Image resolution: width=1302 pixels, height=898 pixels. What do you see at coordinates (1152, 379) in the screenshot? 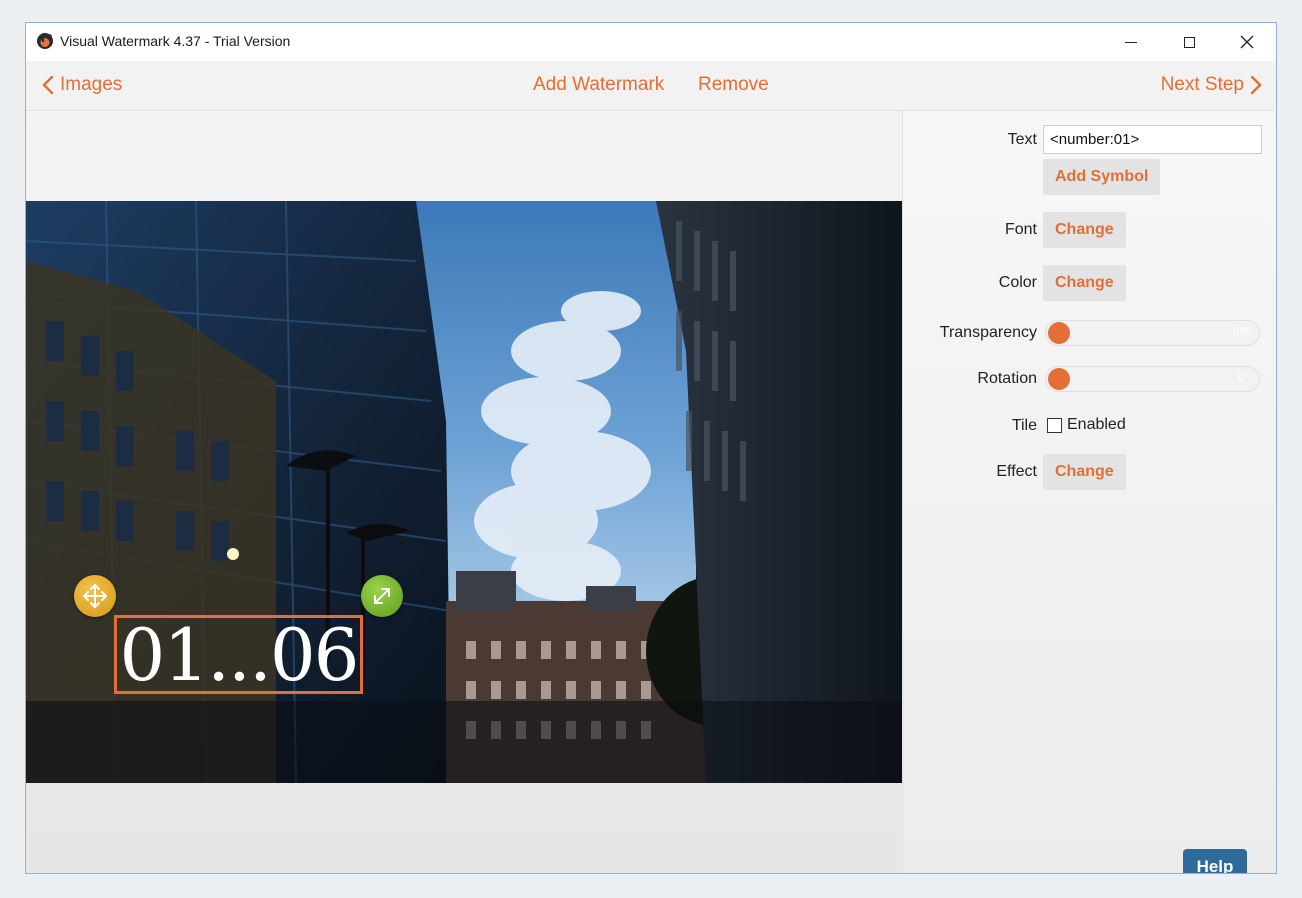
I see `rotation-slider: 0°` at bounding box center [1152, 379].